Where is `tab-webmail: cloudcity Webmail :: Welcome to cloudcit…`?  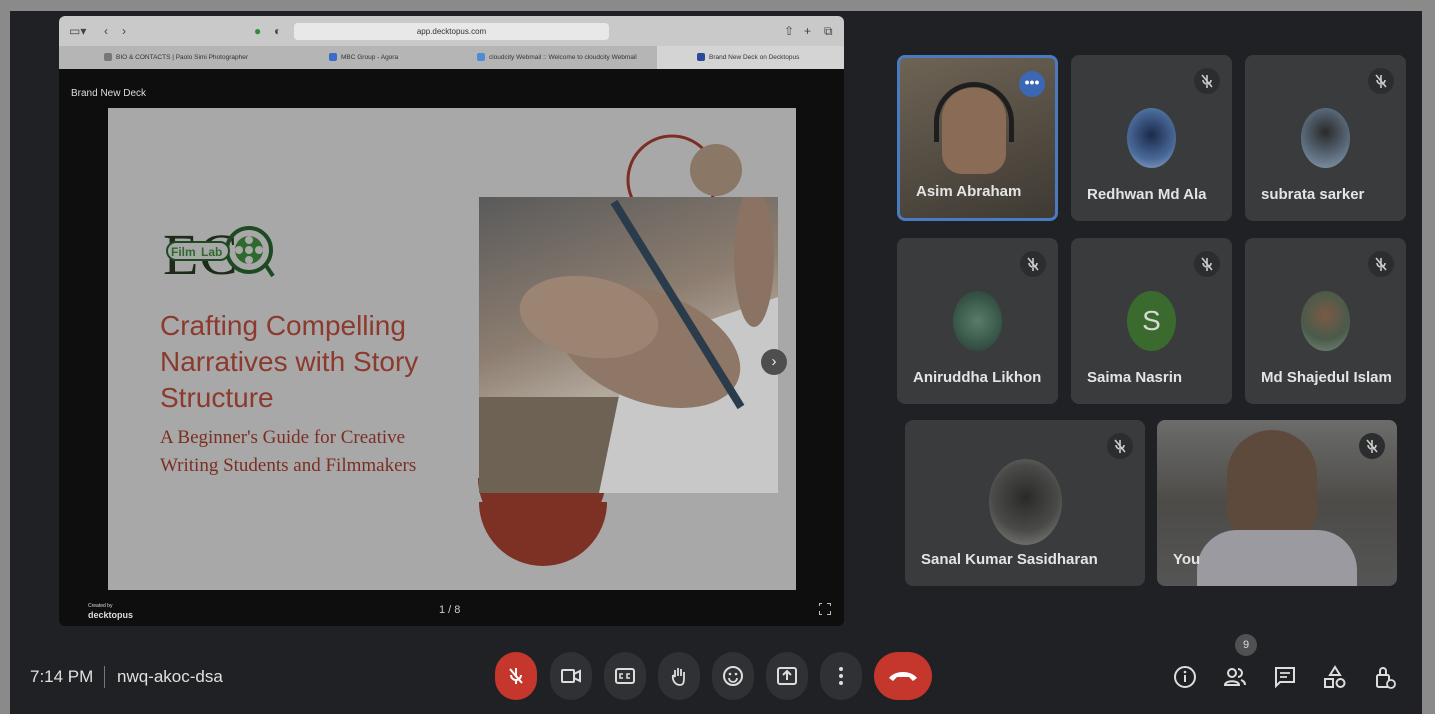
tab-webmail: cloudcity Webmail :: Welcome to cloudcit… is located at coordinates (567, 57).